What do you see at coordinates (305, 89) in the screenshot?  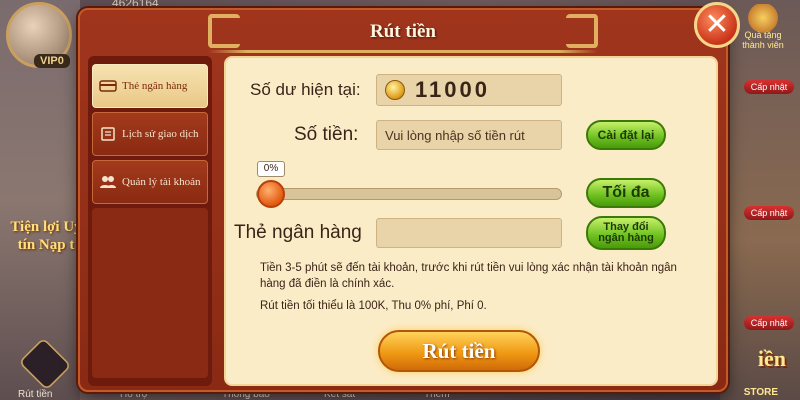 I see `balance-label: Số dư hiện tại:` at bounding box center [305, 89].